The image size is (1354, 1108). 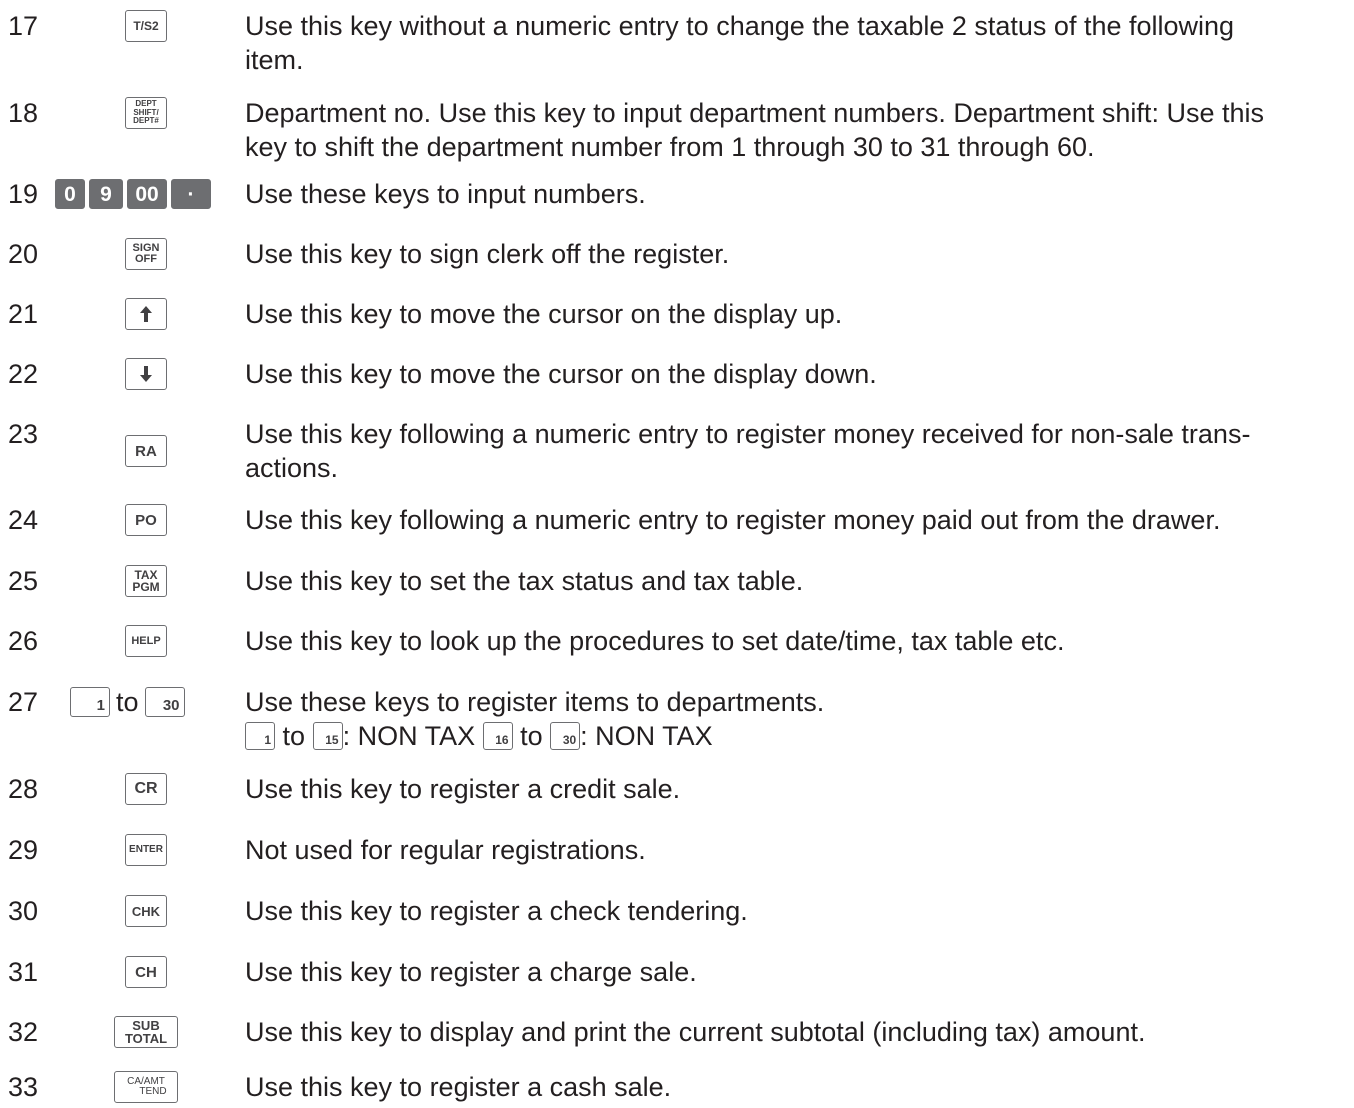 What do you see at coordinates (23, 911) in the screenshot?
I see `row-number: 30` at bounding box center [23, 911].